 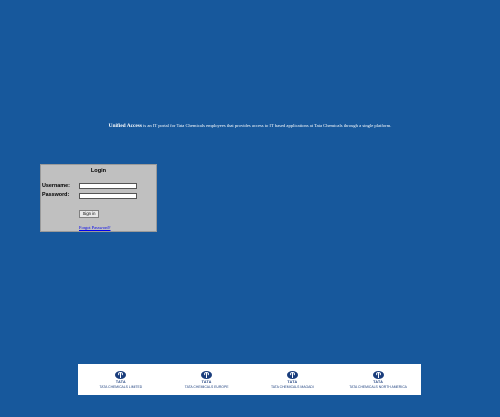 I want to click on login-title: Login, so click(x=98, y=171).